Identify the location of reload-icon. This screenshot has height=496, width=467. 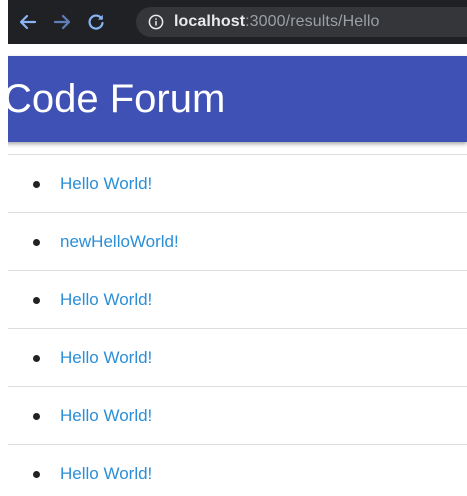
(96, 22).